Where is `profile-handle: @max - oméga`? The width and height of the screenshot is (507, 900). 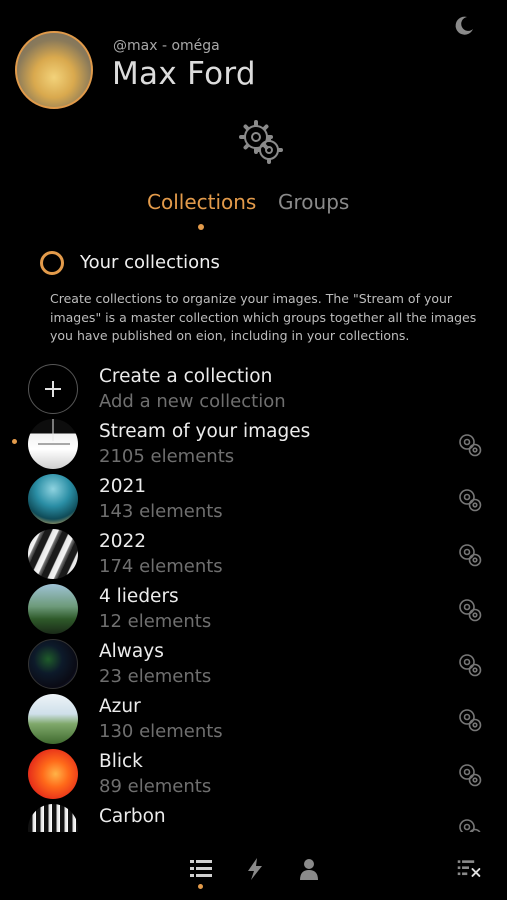 profile-handle: @max - oméga is located at coordinates (166, 46).